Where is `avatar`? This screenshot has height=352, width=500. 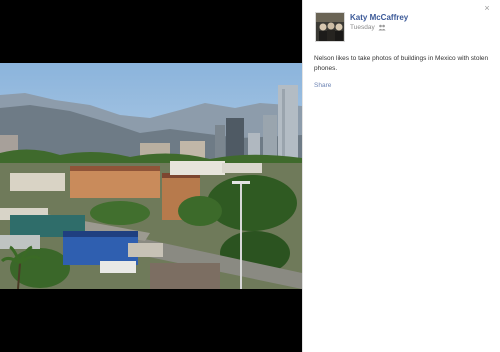
avatar is located at coordinates (330, 27).